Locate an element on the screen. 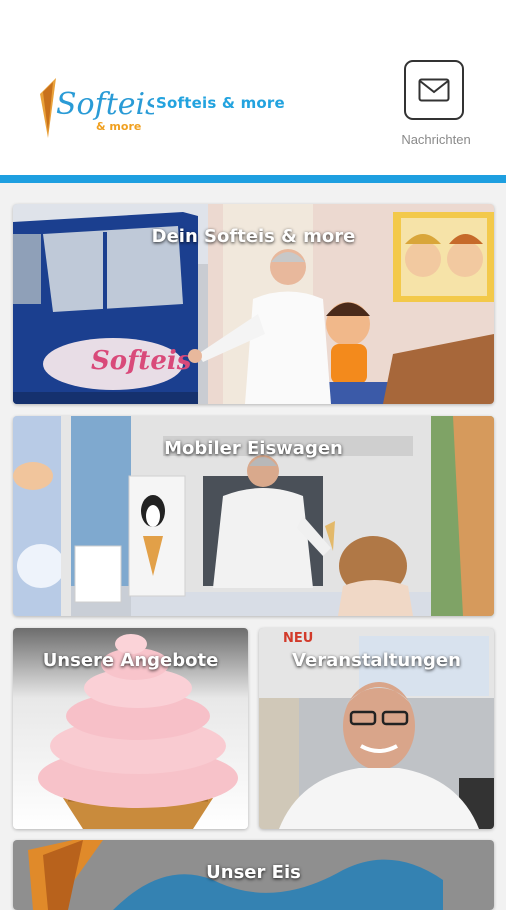 The height and width of the screenshot is (910, 506). messages-button is located at coordinates (434, 90).